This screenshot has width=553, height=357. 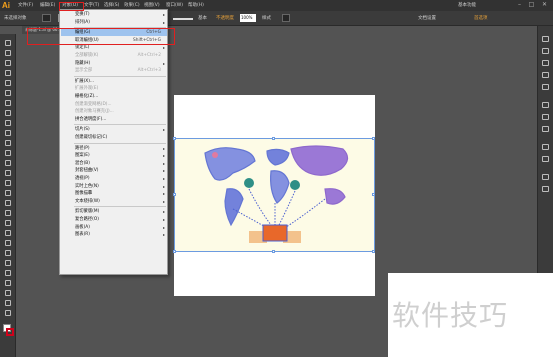 I want to click on object-menu-item: 路径(P) ▸, so click(x=114, y=148).